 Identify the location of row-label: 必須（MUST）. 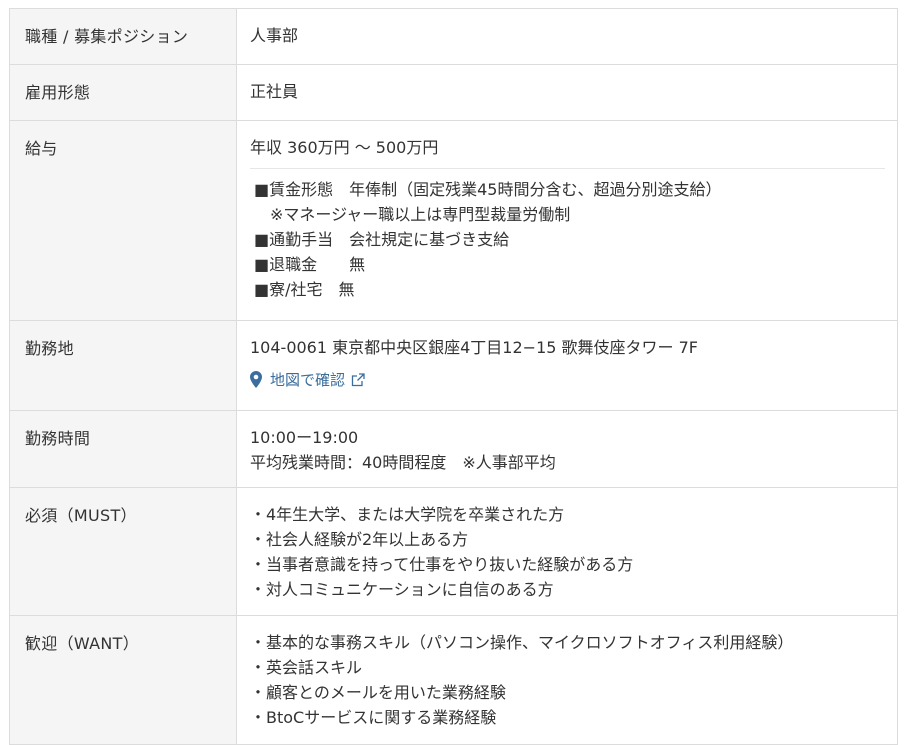
(123, 551).